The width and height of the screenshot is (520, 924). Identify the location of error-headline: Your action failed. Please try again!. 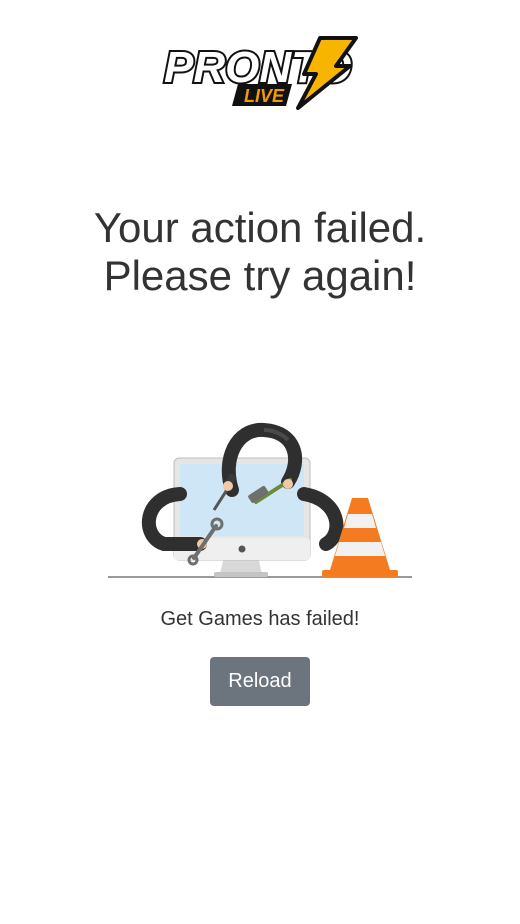
(260, 251).